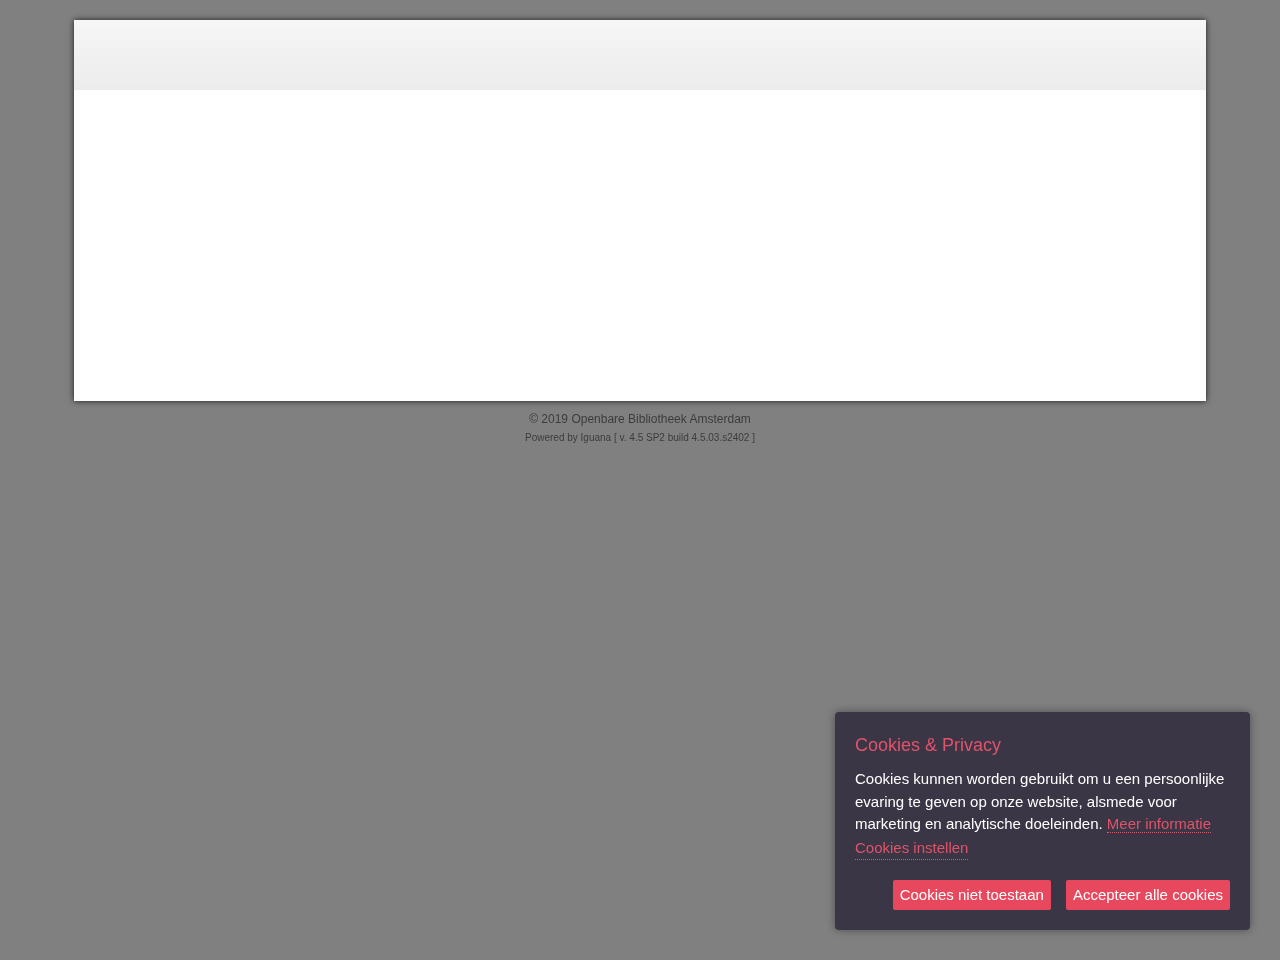  I want to click on decline-cookies-button: Cookies niet toestaan, so click(971, 894).